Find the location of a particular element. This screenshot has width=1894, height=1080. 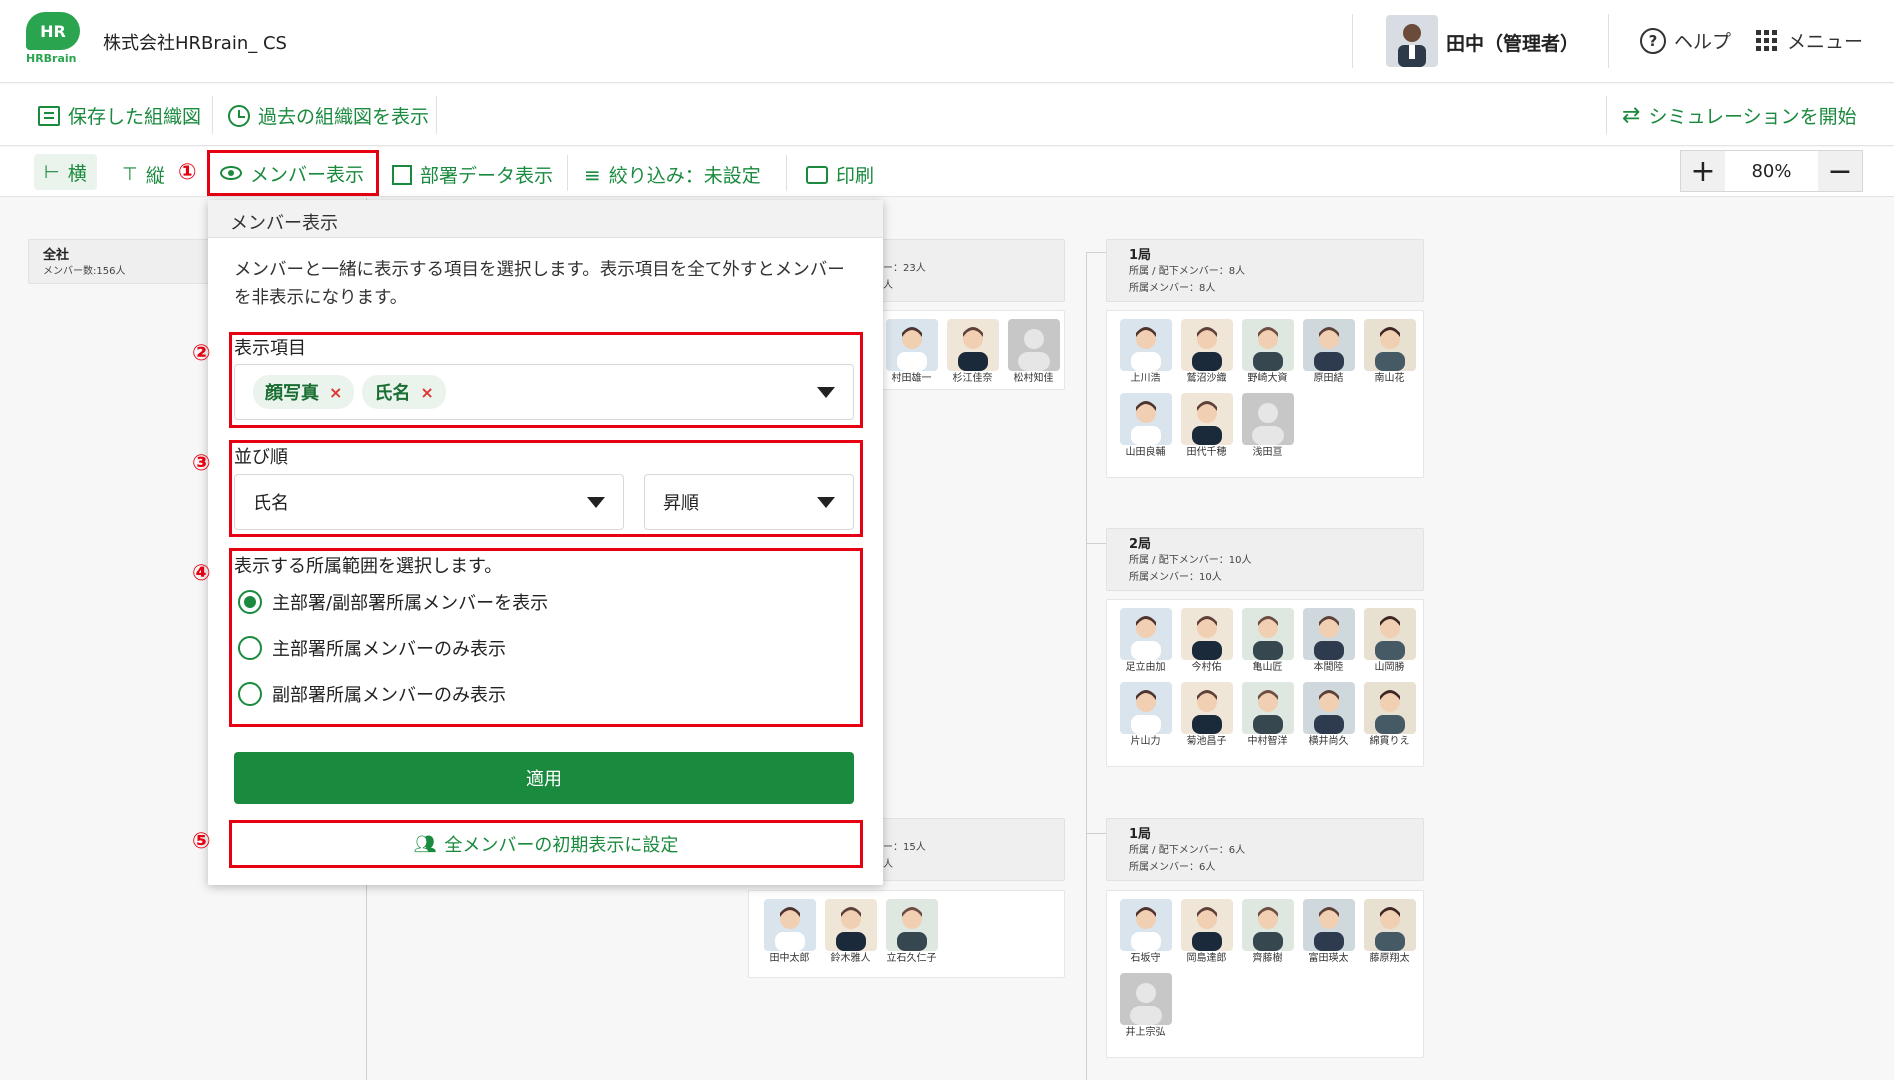

member-card: 南山花 is located at coordinates (1389, 352).